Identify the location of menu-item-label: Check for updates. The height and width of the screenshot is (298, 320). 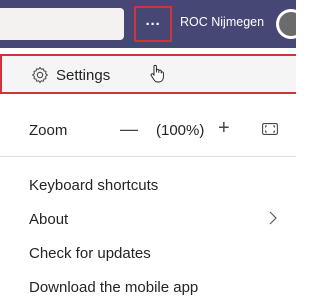
(90, 253).